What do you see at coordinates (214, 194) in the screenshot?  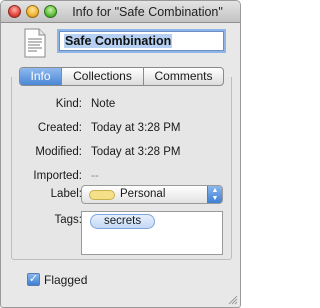 I see `up-down-arrows-icon: ▲ ▼` at bounding box center [214, 194].